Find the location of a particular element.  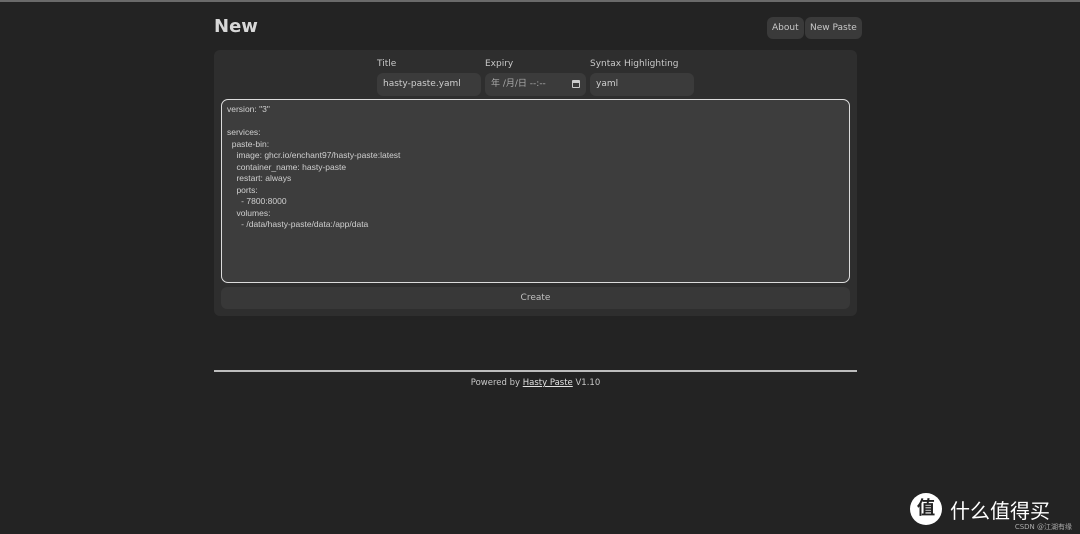

syntax-input: yaml is located at coordinates (642, 84).